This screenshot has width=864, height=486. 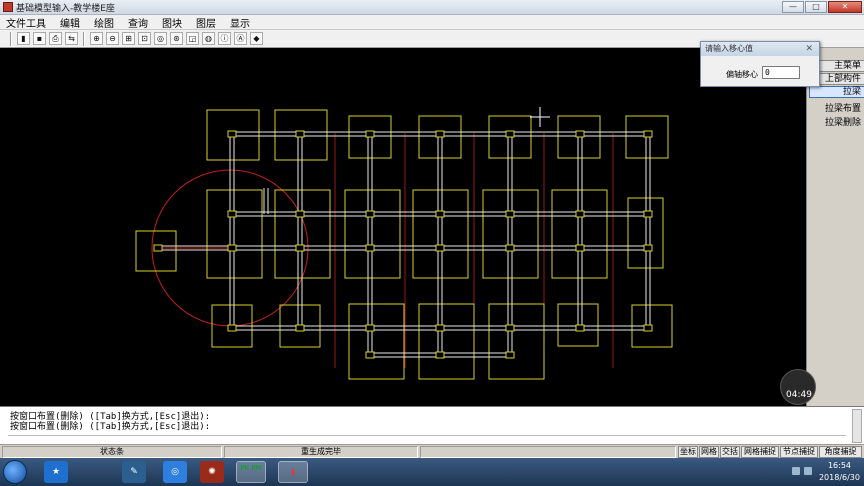 I want to click on menu-layer: 图层, so click(x=206, y=22).